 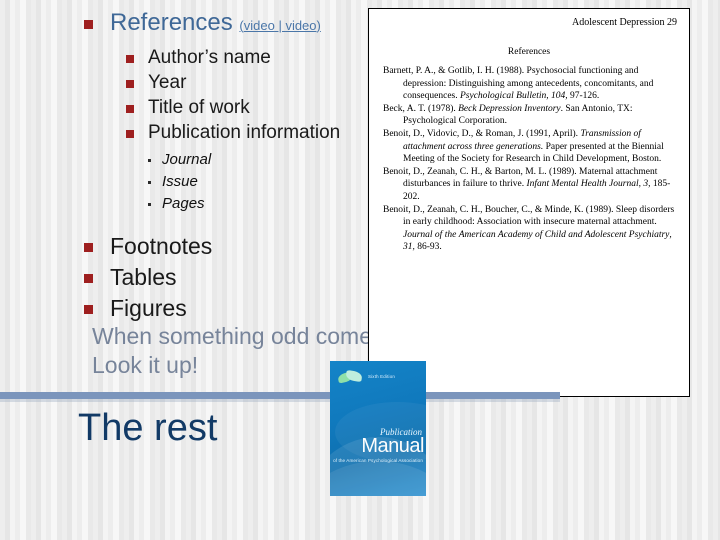 I want to click on list-item-label: Tables, so click(x=143, y=277).